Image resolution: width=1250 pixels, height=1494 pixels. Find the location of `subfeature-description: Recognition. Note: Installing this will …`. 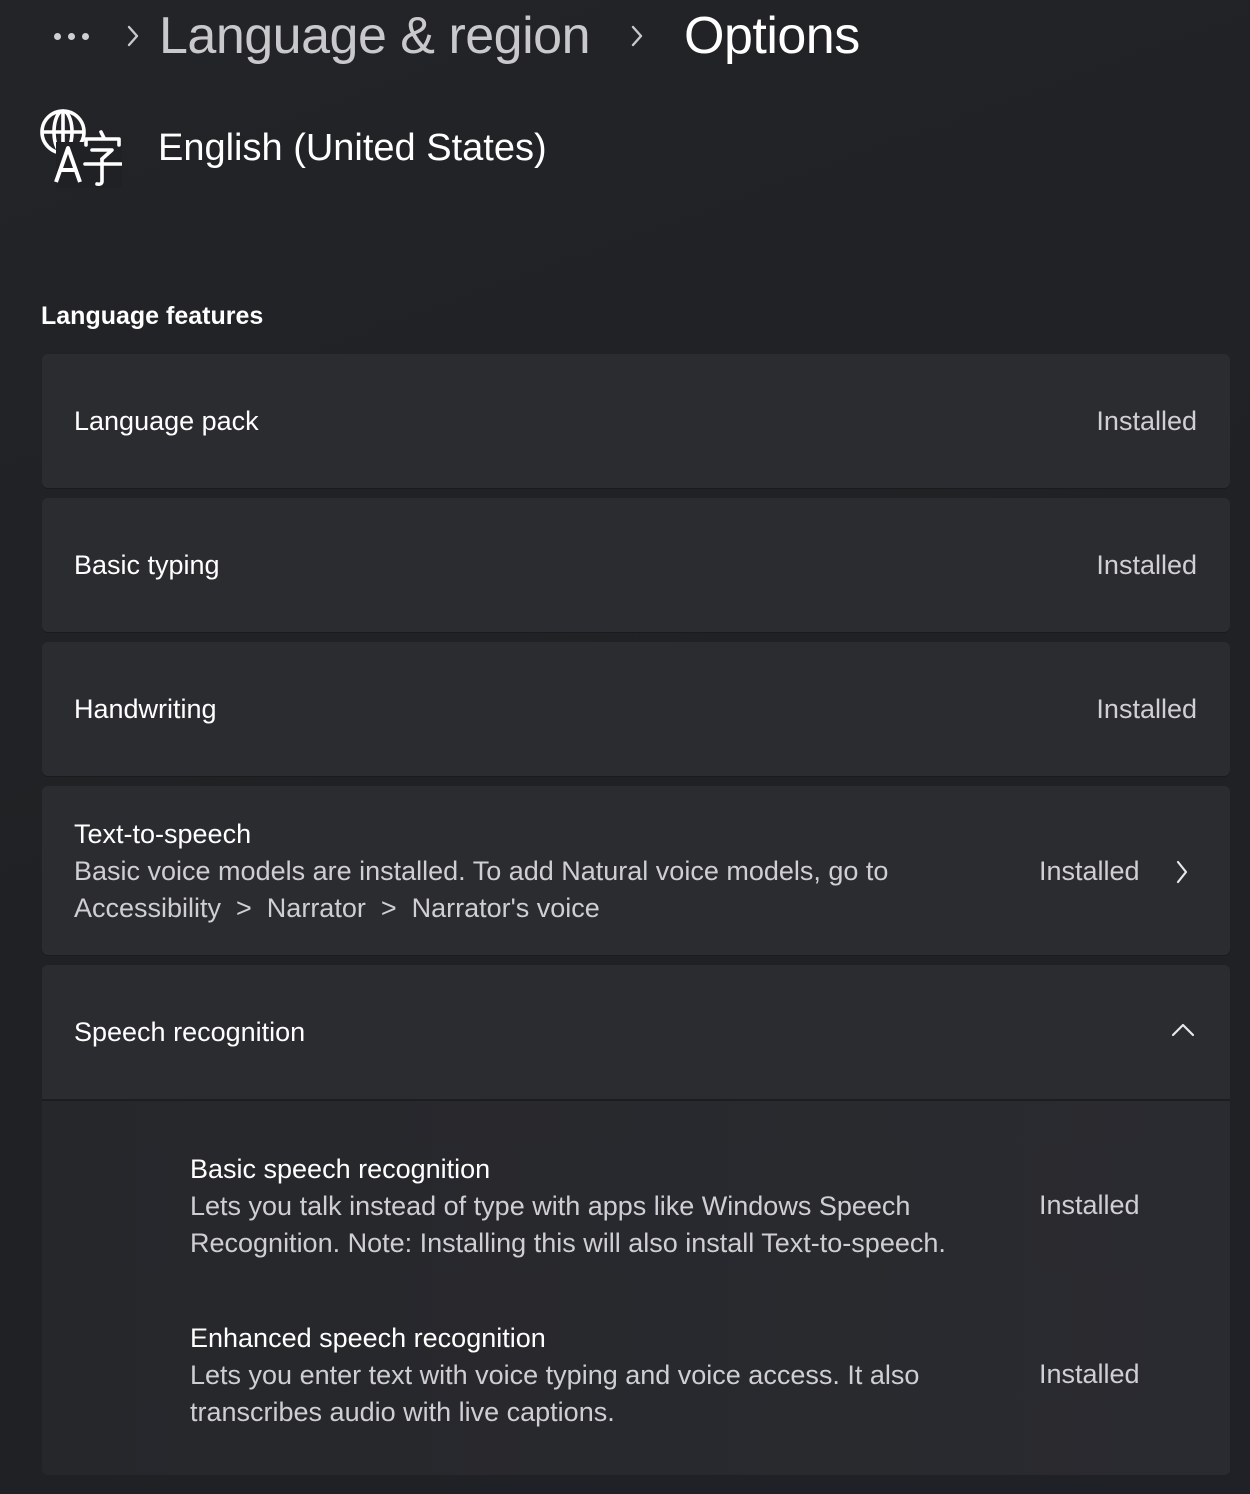

subfeature-description: Recognition. Note: Installing this will … is located at coordinates (568, 1243).